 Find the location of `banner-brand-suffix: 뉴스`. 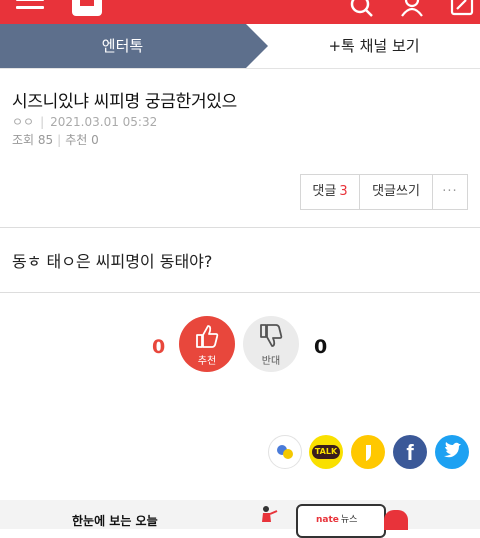

banner-brand-suffix: 뉴스 is located at coordinates (349, 520).